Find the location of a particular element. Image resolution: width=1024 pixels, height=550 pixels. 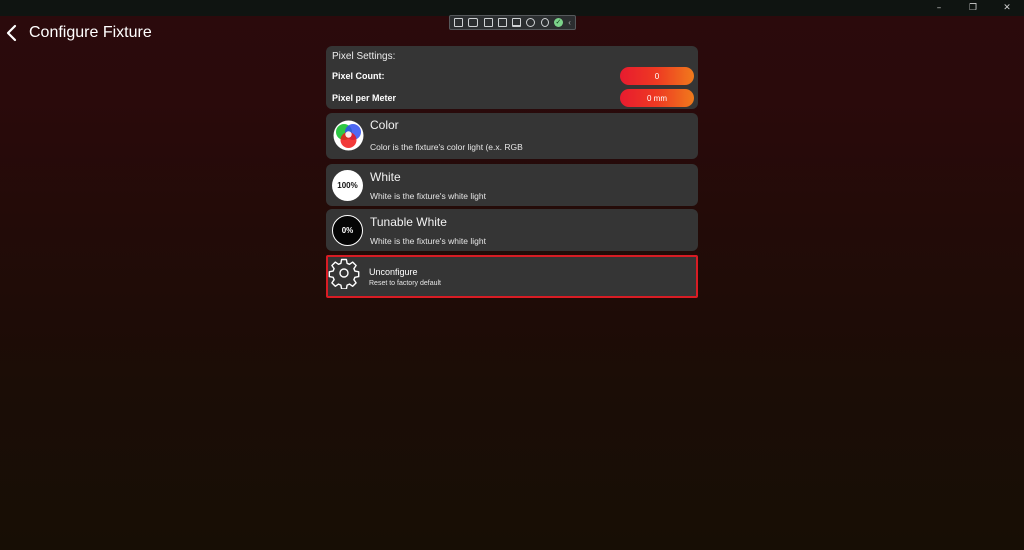

floating-toolbar: ✓ ‹ is located at coordinates (512, 22).